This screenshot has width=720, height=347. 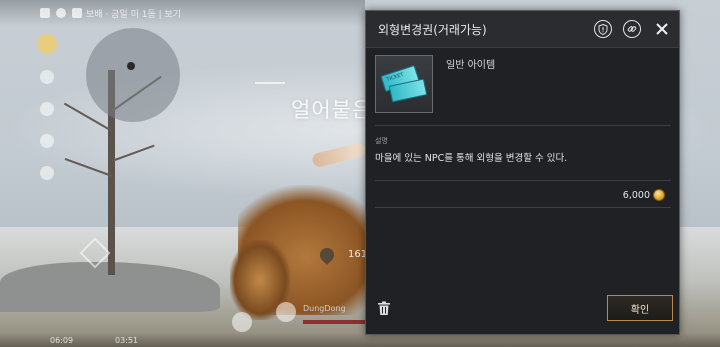 I want to click on delete-button, so click(x=384, y=308).